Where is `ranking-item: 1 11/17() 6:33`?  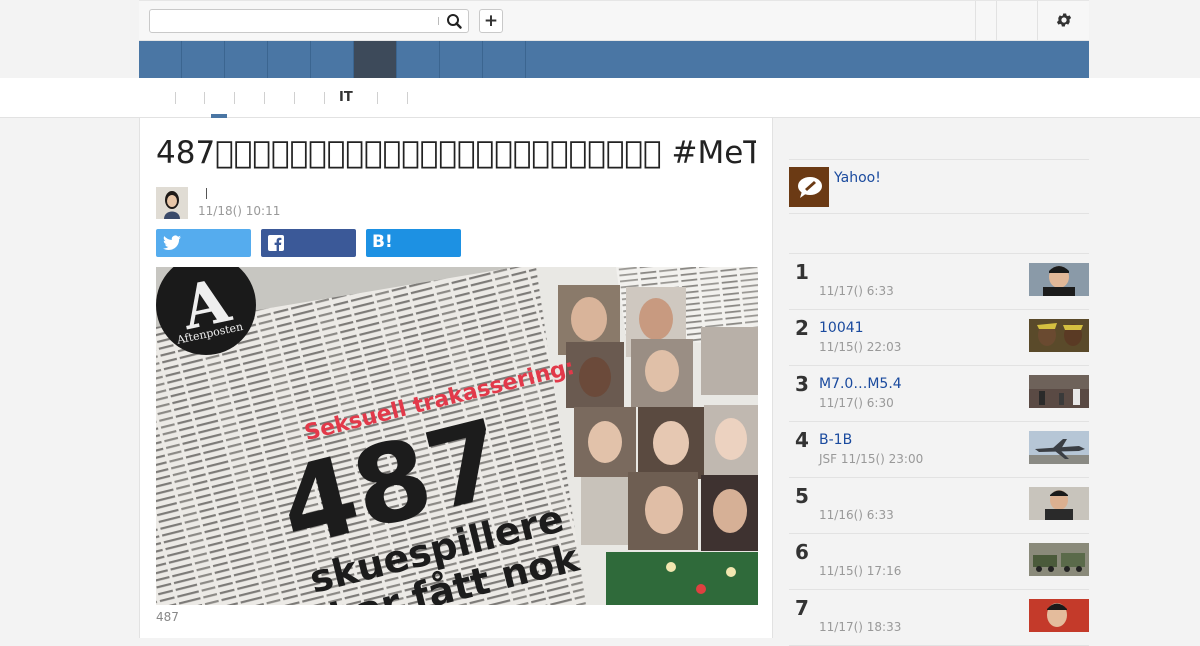
ranking-item: 1 11/17() 6:33 is located at coordinates (939, 282).